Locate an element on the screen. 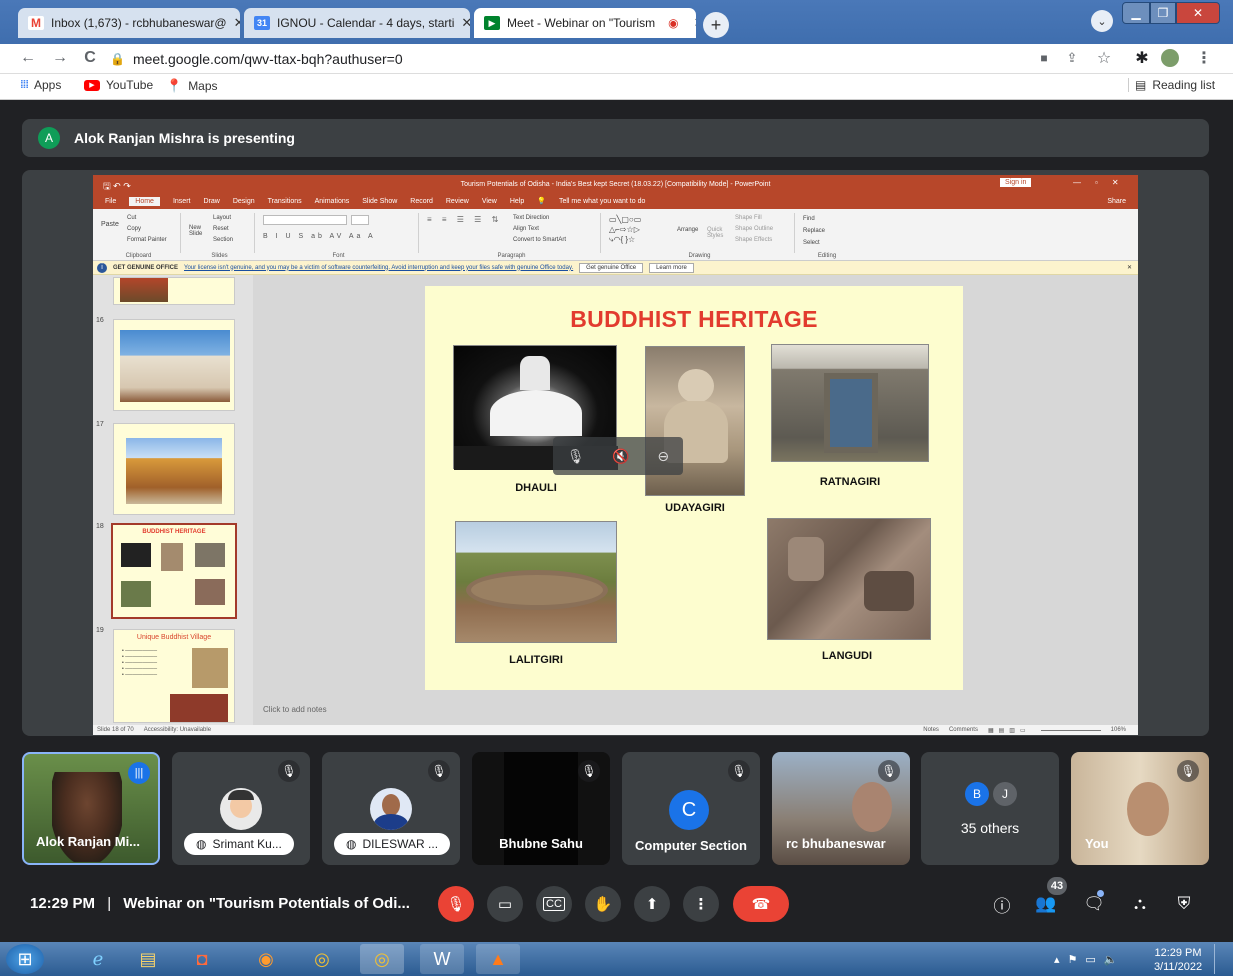 This screenshot has width=1233, height=976. presenting-text: Alok Ranjan Mishra is presenting is located at coordinates (184, 138).